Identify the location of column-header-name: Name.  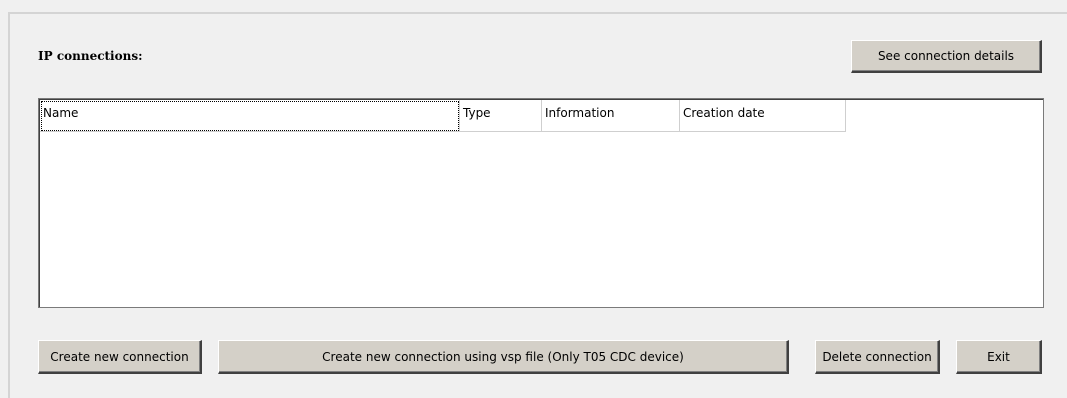
(250, 116).